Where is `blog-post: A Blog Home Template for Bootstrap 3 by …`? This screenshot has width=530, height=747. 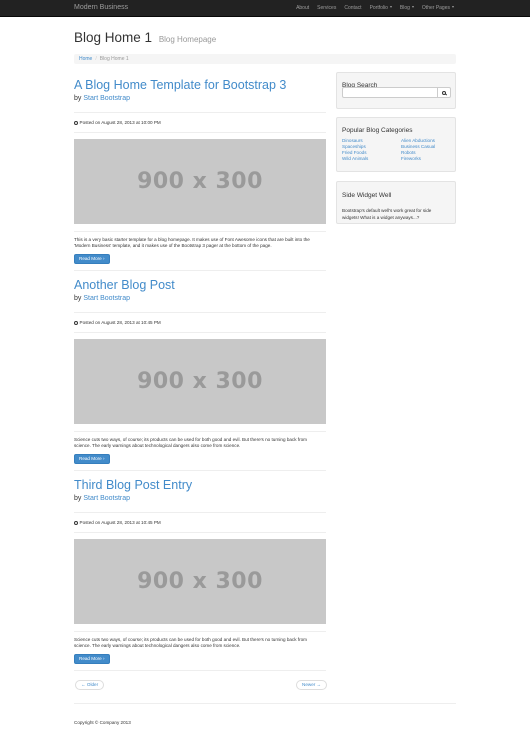 blog-post: A Blog Home Template for Bootstrap 3 by … is located at coordinates (200, 174).